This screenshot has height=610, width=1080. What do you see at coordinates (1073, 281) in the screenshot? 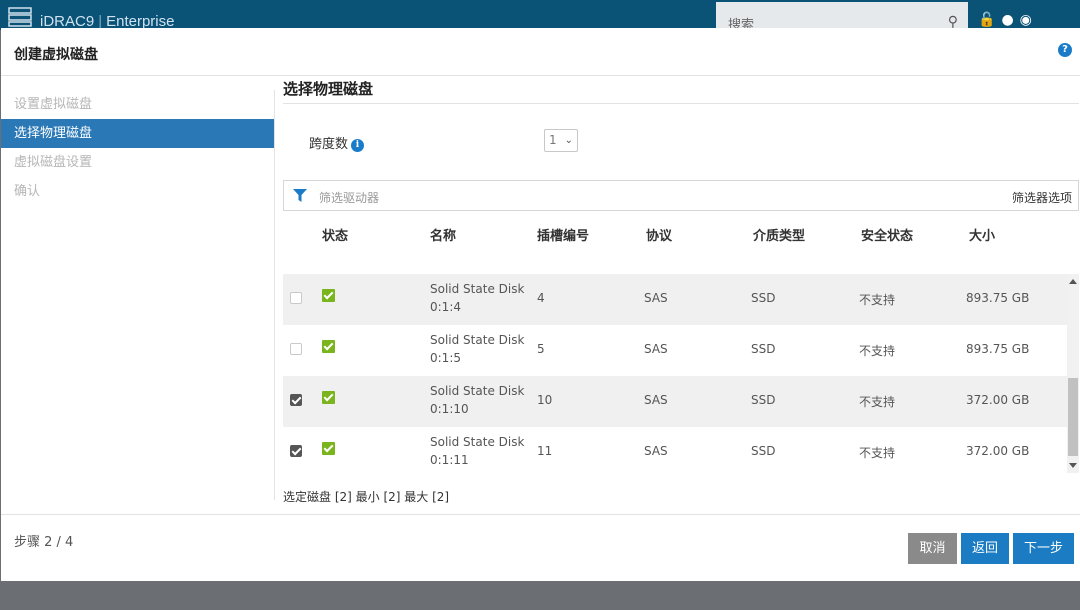
I see `scroll-up-arrow-icon` at bounding box center [1073, 281].